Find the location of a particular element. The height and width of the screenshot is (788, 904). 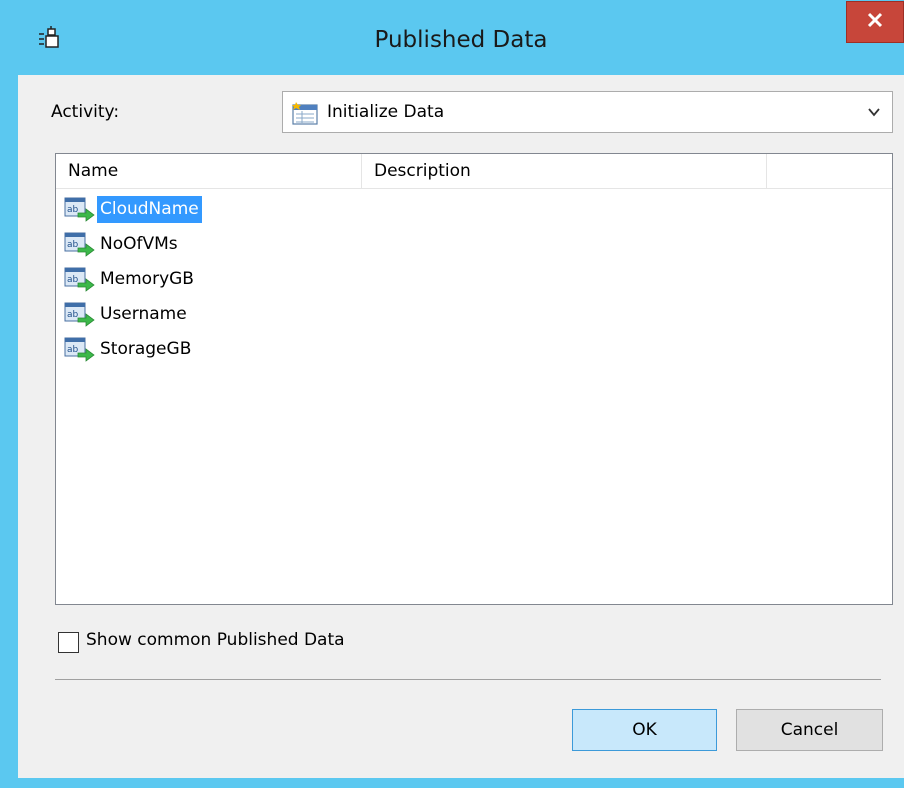

close-icon is located at coordinates (875, 22).